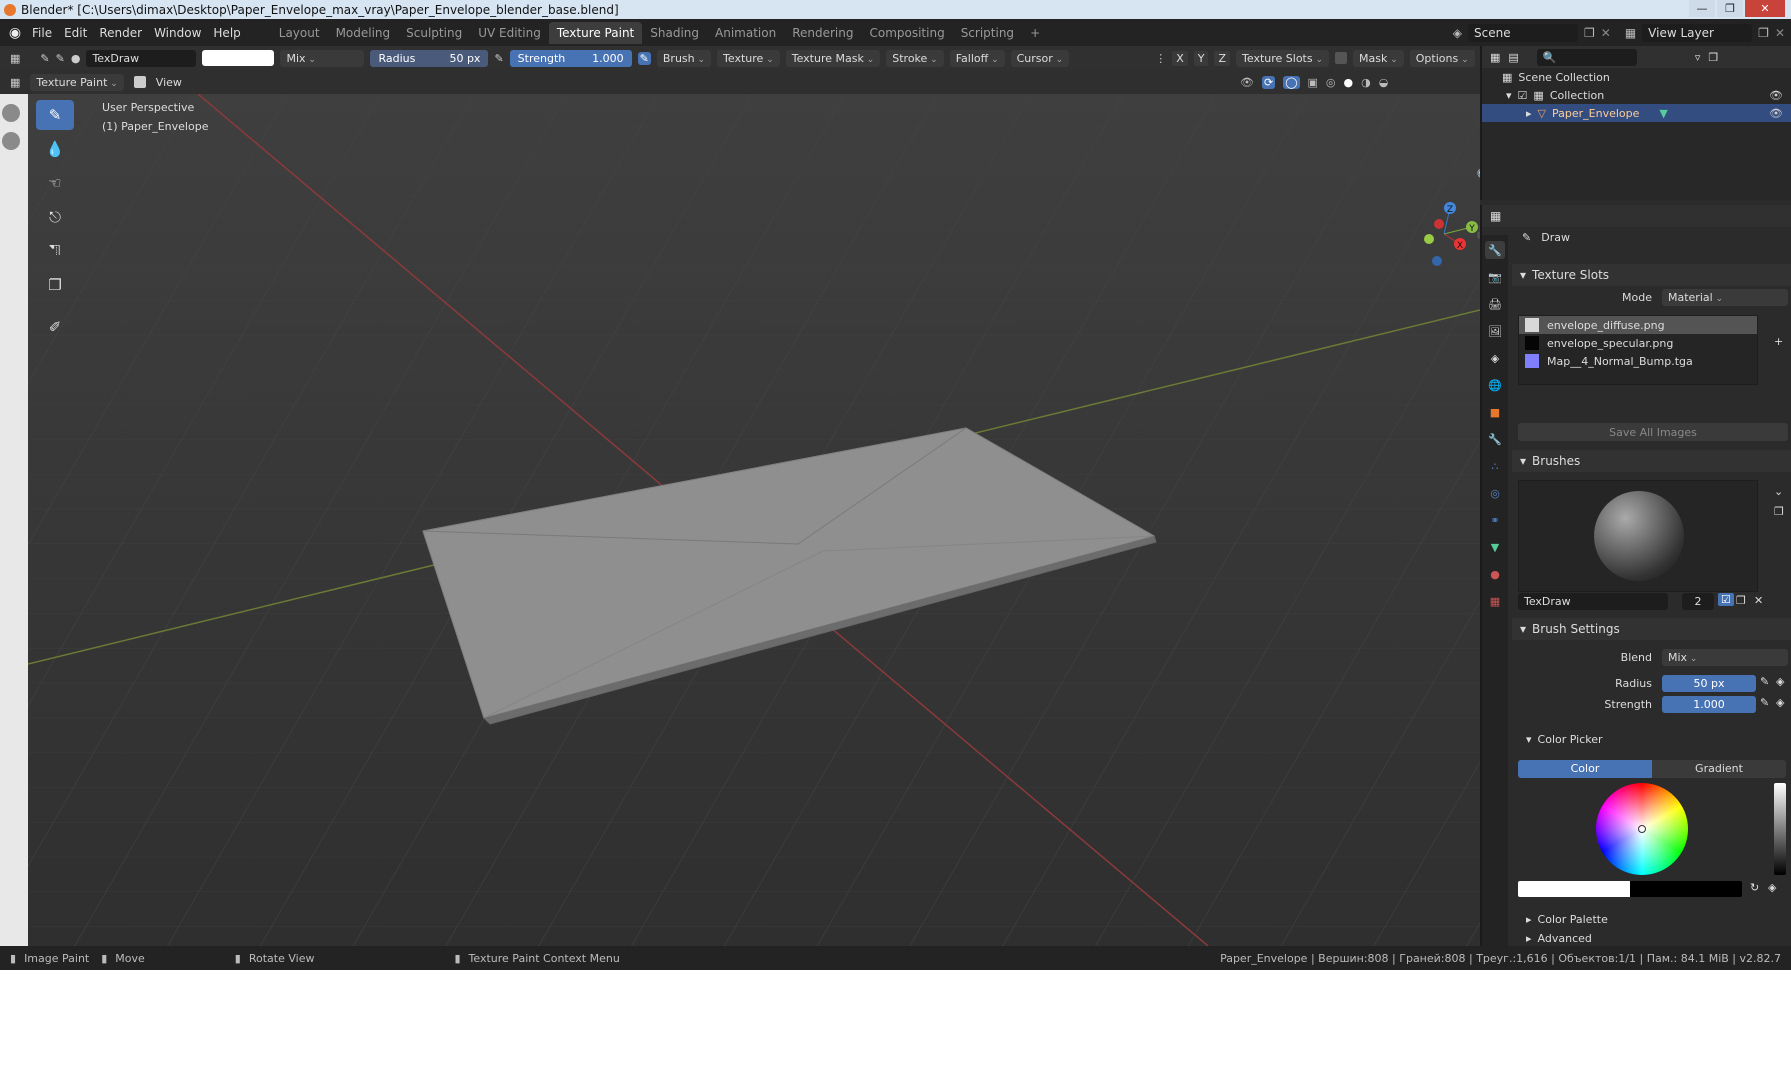  Describe the element at coordinates (15, 33) in the screenshot. I see `blender-menu-icon: ◉` at that location.